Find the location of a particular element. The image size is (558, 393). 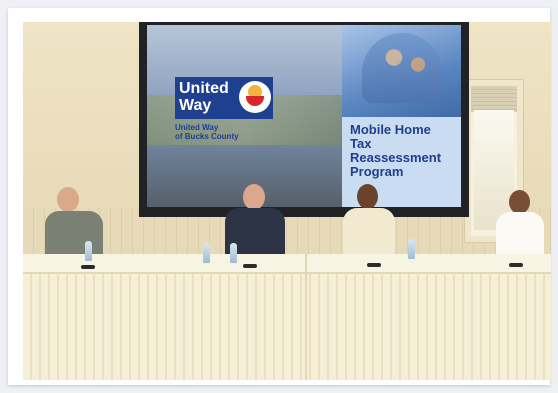

logo-hand-icon is located at coordinates (255, 97).